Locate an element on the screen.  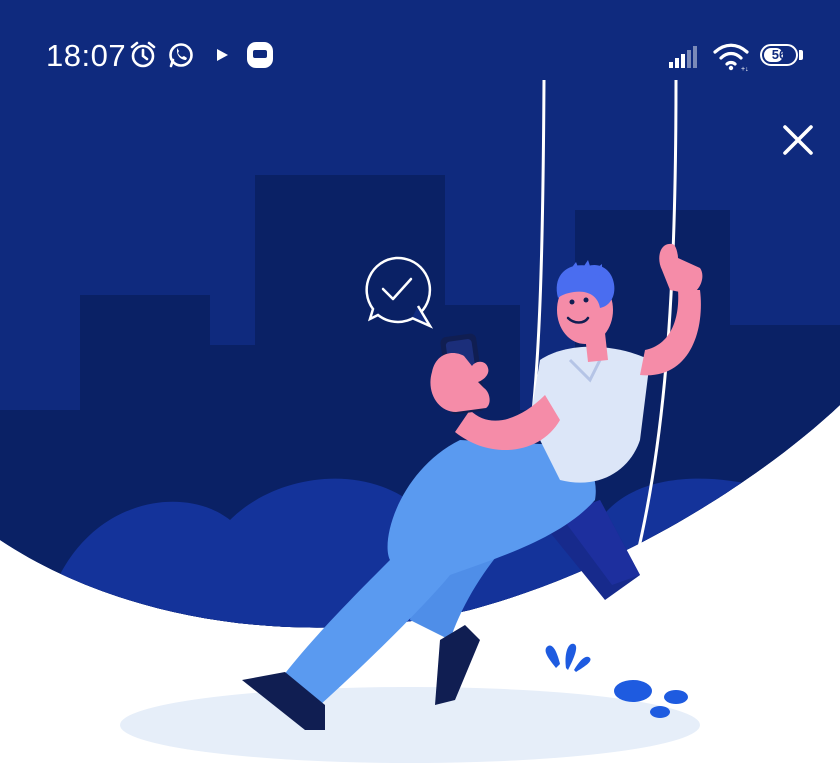
signal-icon is located at coordinates (683, 57).